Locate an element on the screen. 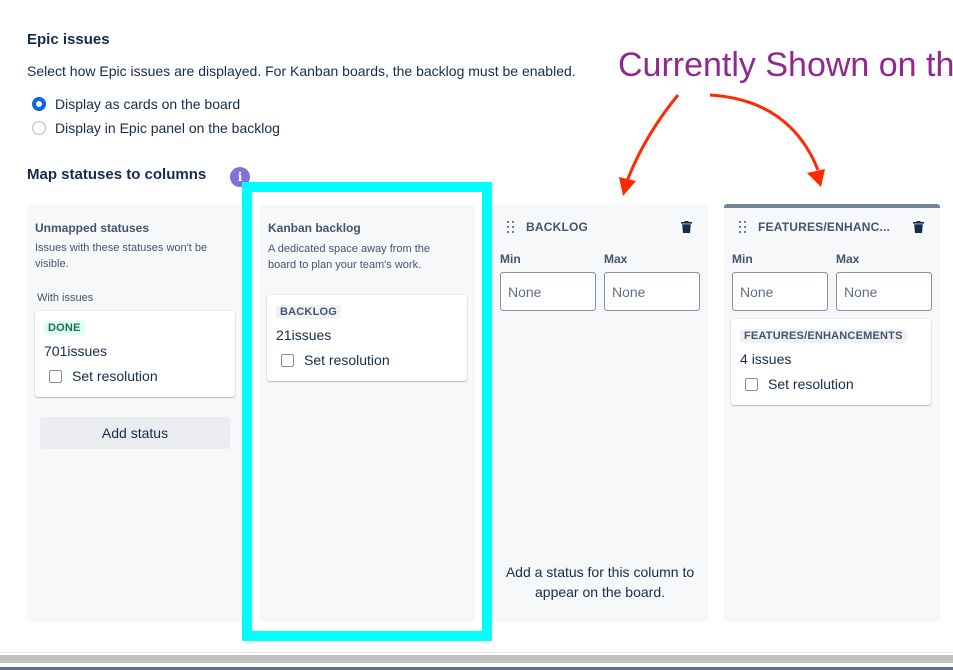 This screenshot has height=670, width=953. column-title: Kanban backlog is located at coordinates (314, 228).